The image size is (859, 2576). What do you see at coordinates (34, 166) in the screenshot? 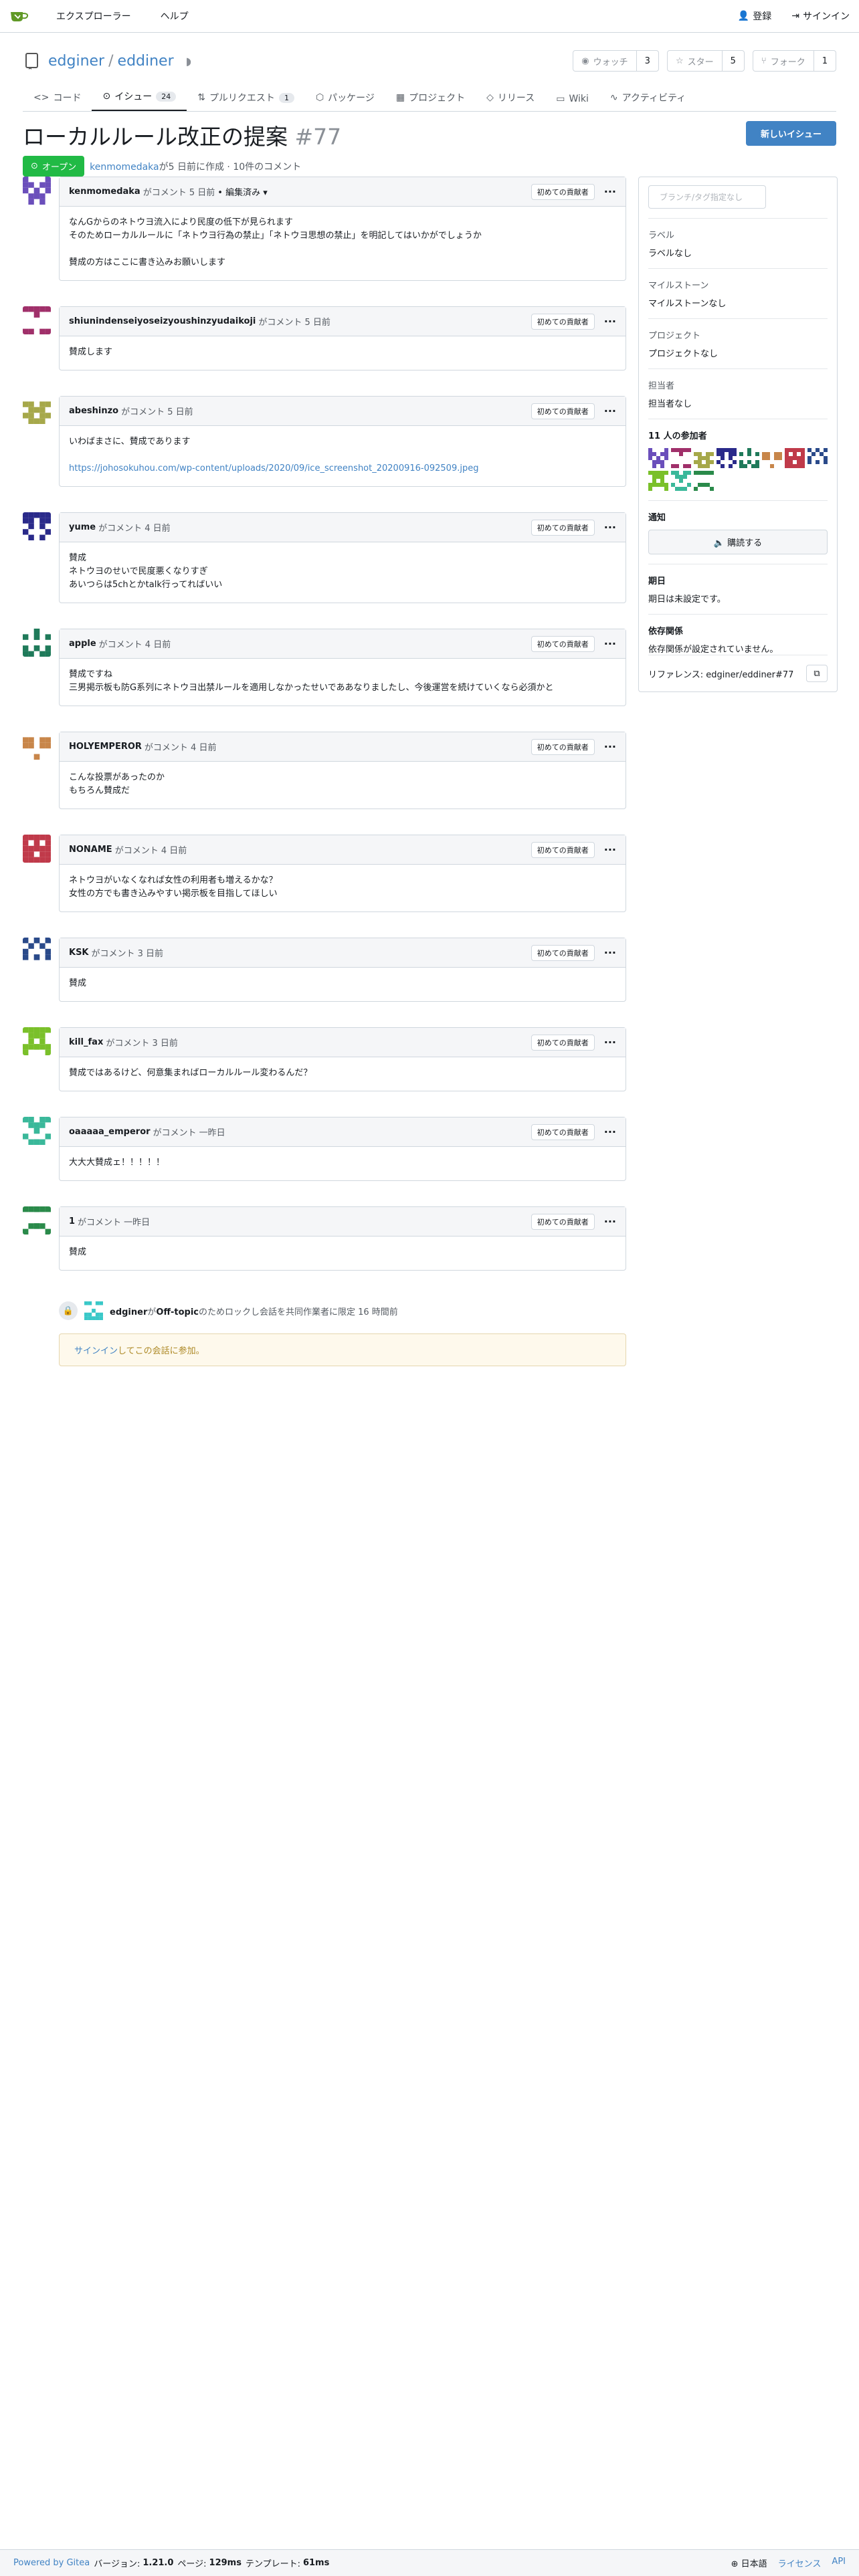
I see `issue-open-icon: ⊙` at bounding box center [34, 166].